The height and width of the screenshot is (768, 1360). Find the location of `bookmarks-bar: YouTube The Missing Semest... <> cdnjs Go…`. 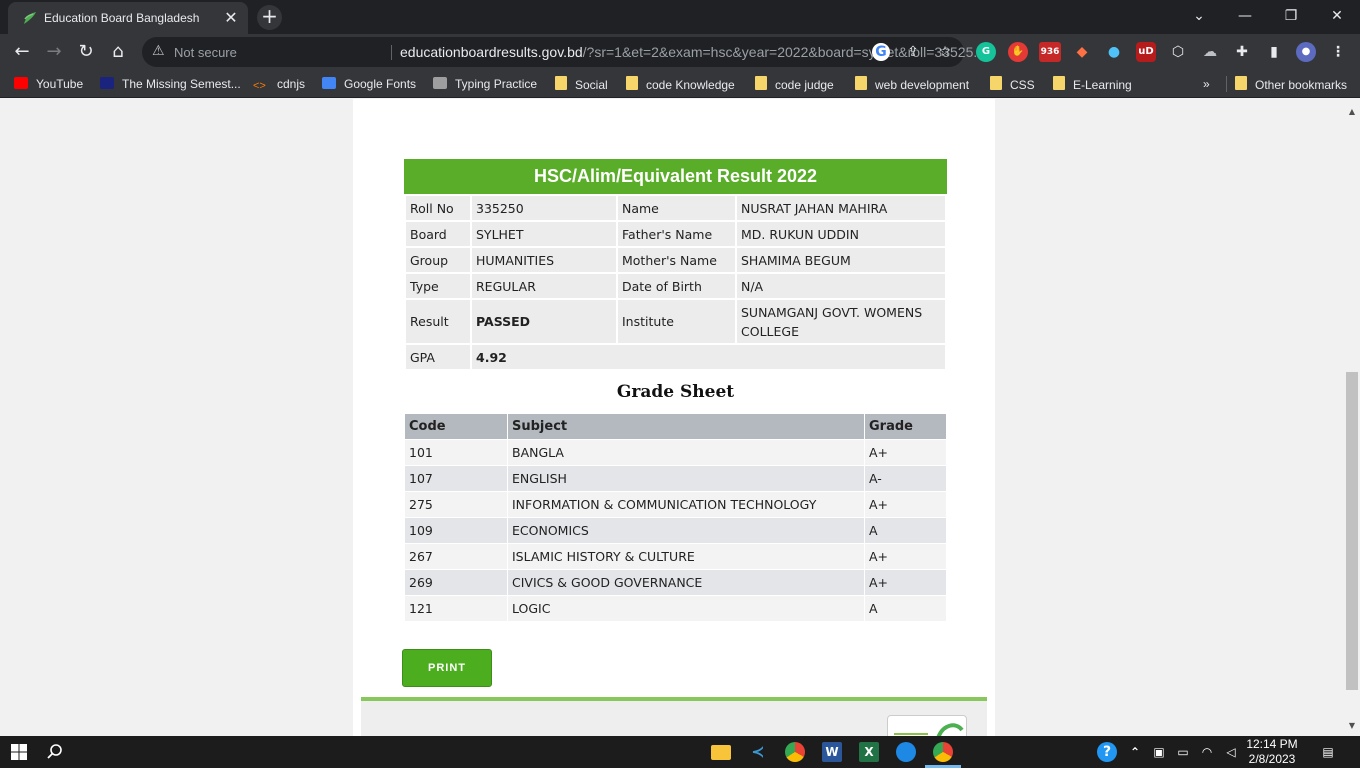

bookmarks-bar: YouTube The Missing Semest... <> cdnjs Go… is located at coordinates (680, 84).